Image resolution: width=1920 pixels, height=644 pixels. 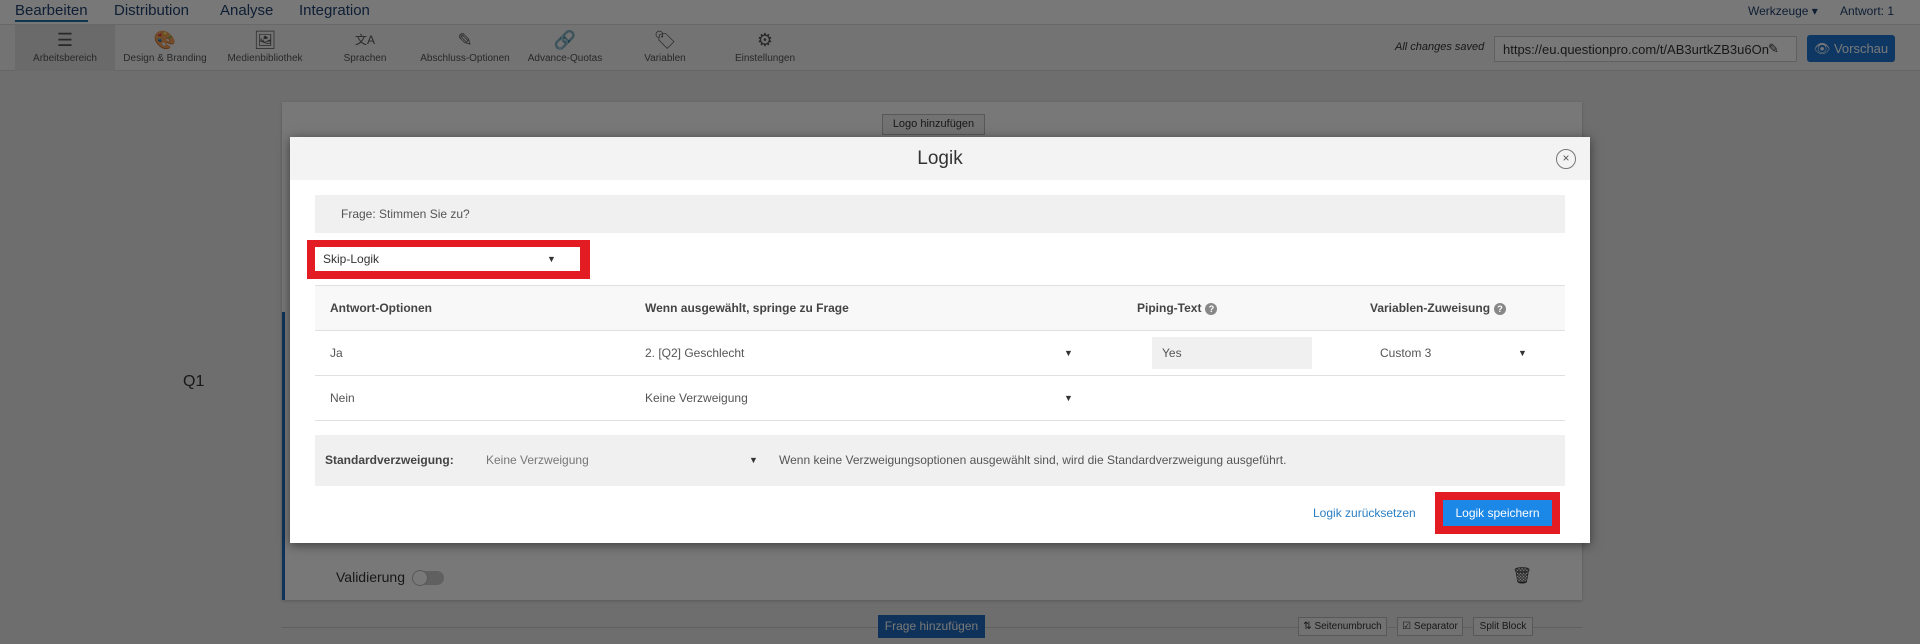 I want to click on separator-button: ☑ Separator, so click(x=1430, y=626).